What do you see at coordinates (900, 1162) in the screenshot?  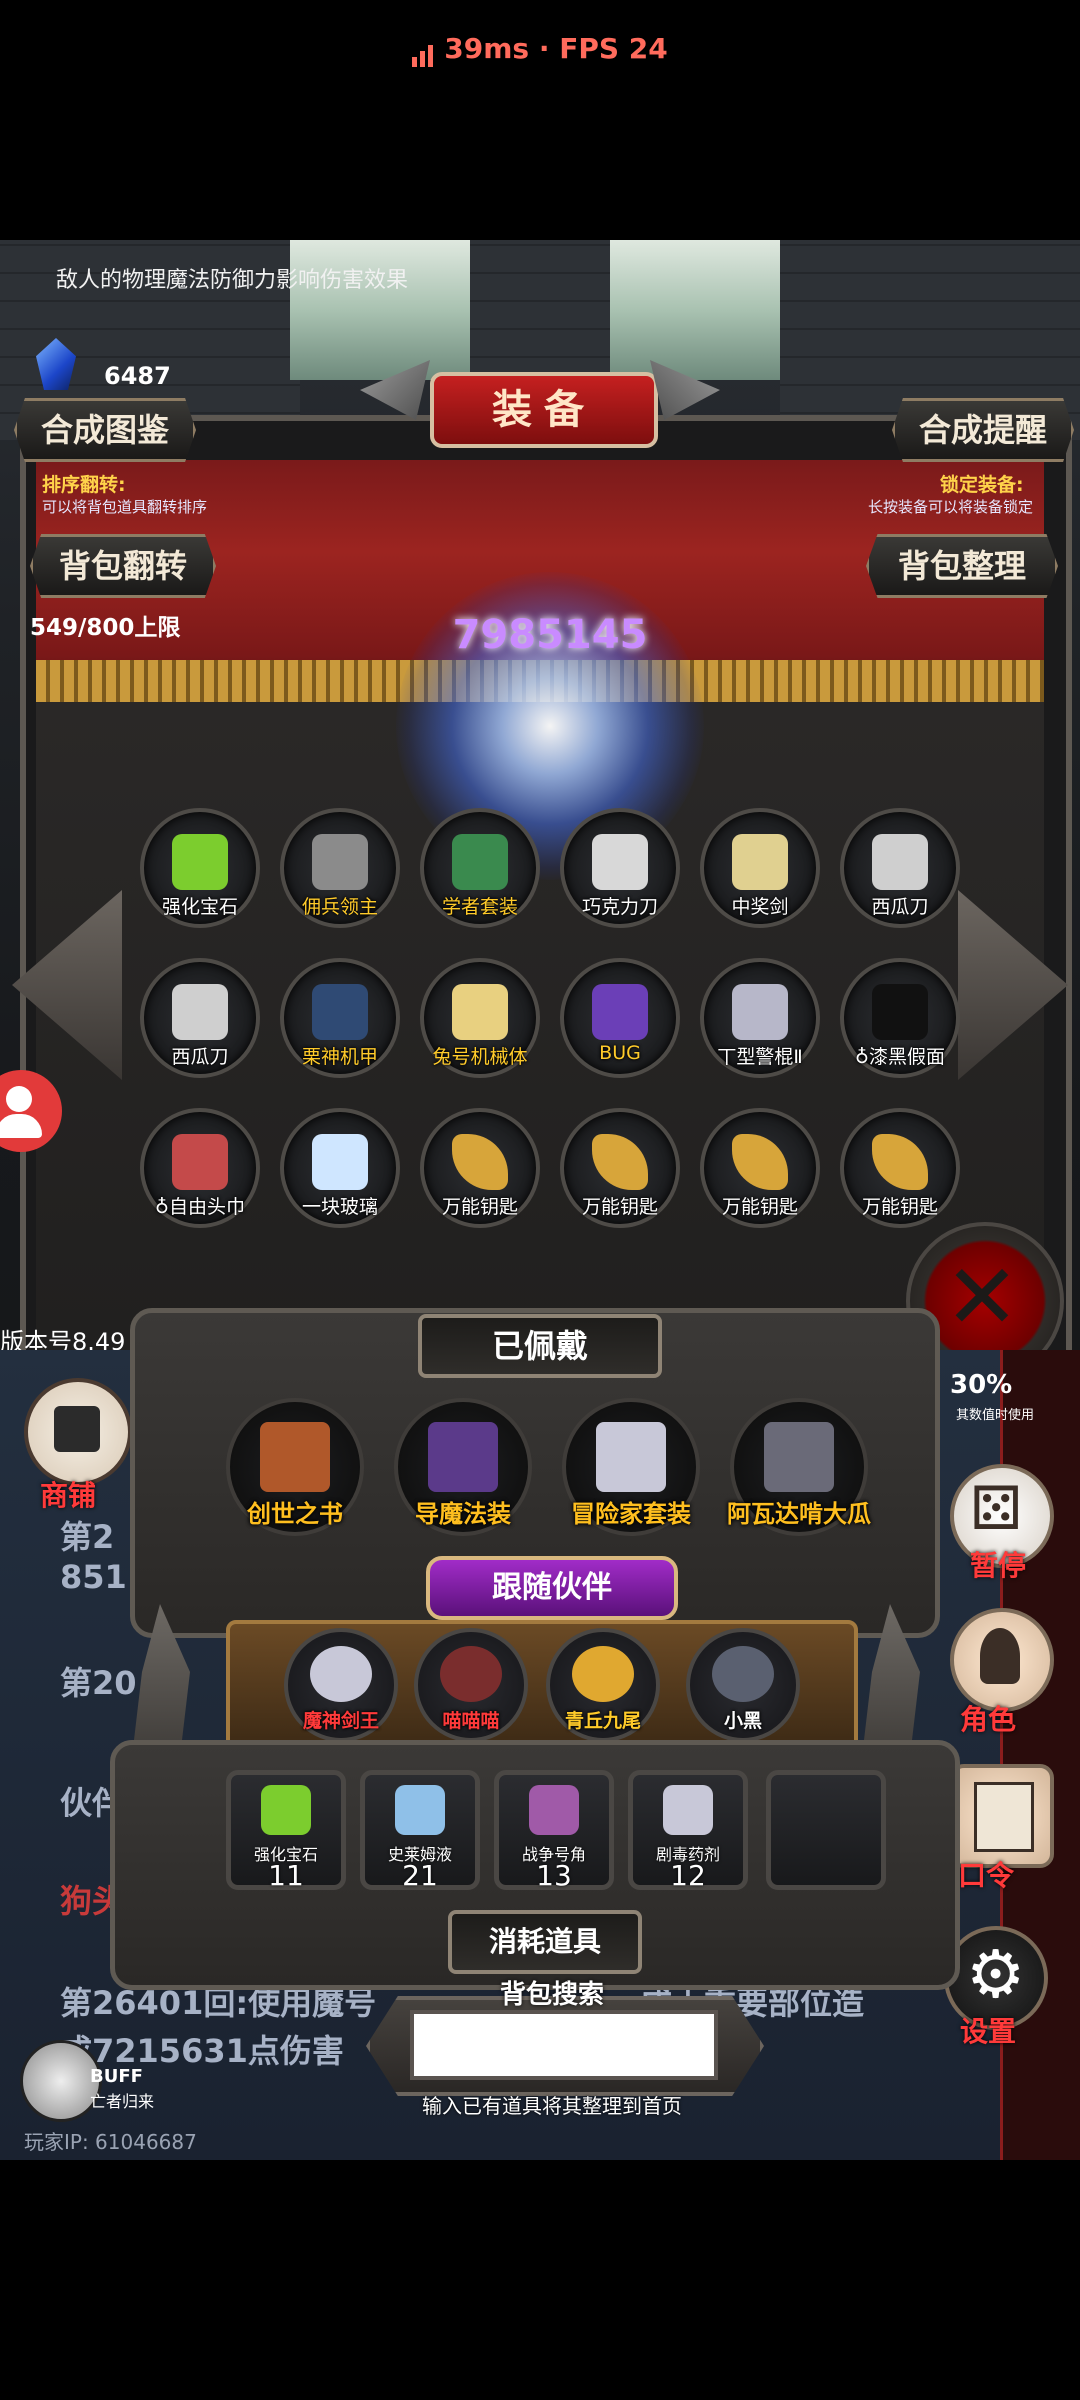 I see `master-key-icon` at bounding box center [900, 1162].